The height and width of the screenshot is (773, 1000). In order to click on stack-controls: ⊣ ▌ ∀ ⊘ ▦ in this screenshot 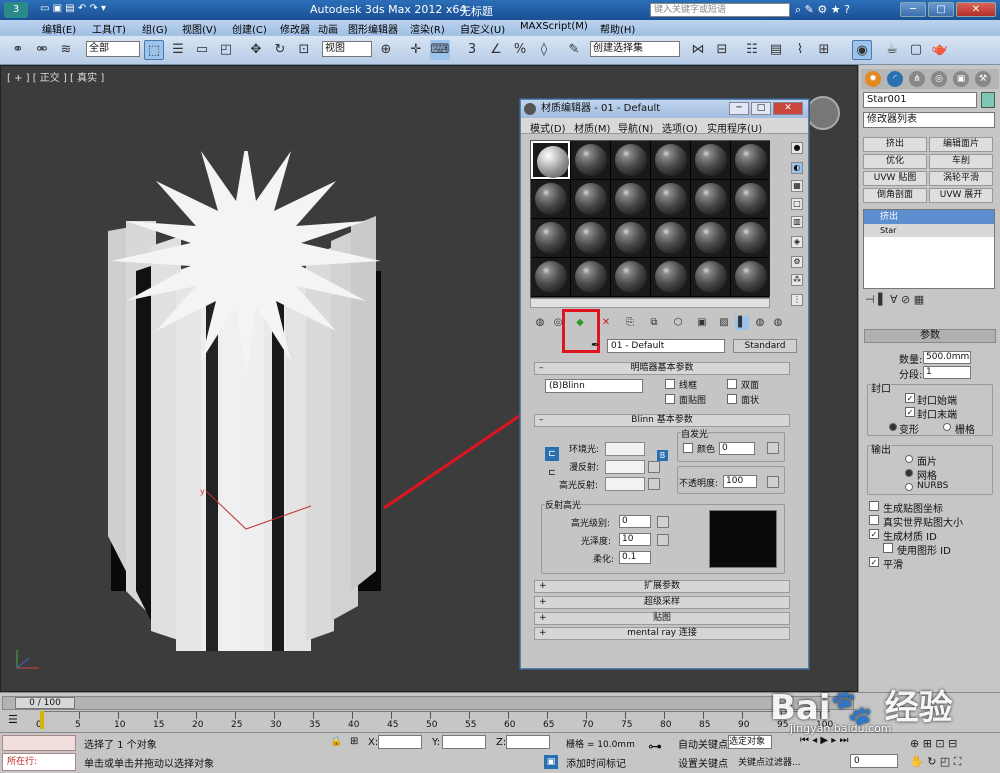, I will do `click(930, 301)`.